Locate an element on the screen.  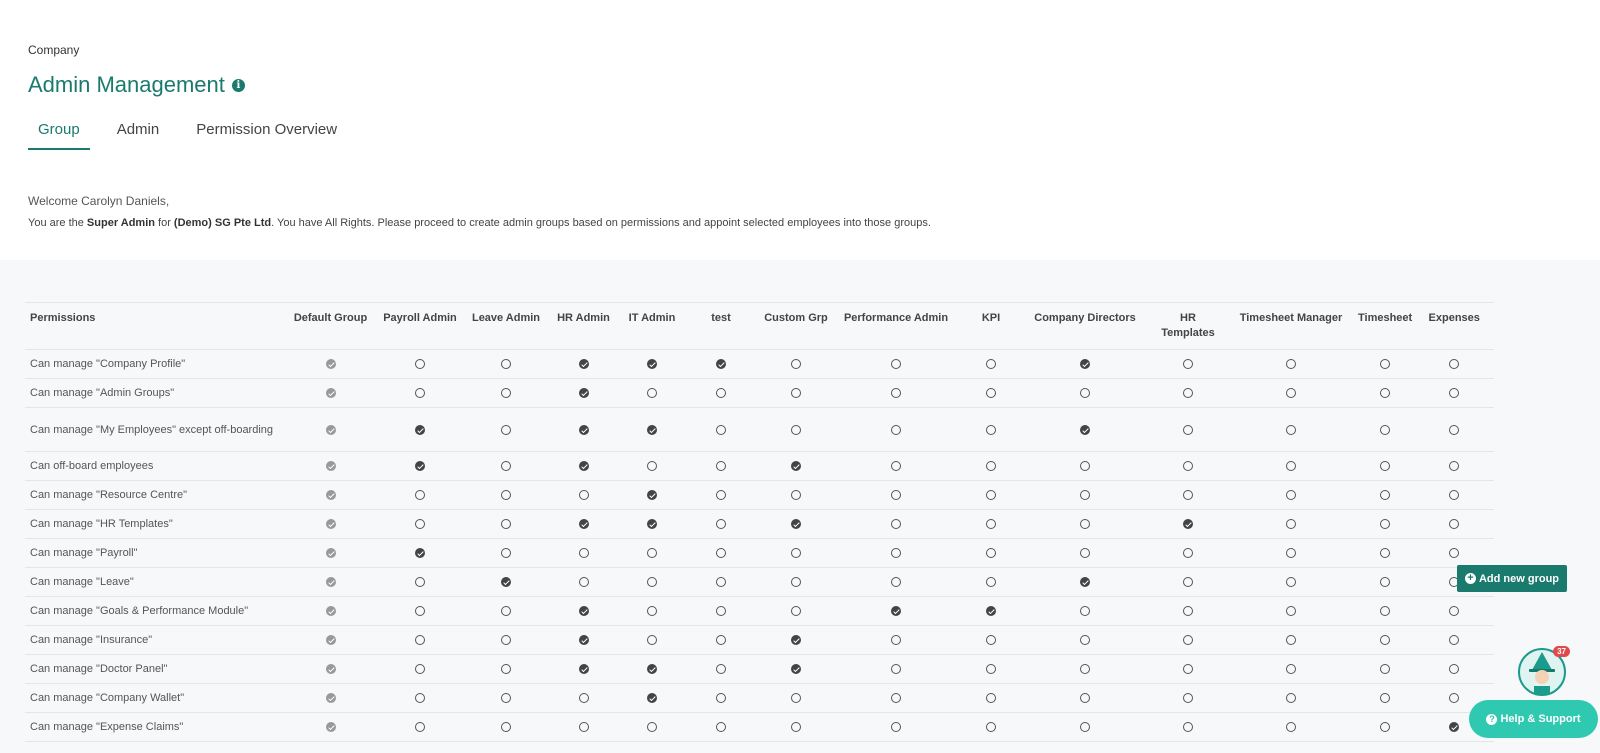
info-icon: i is located at coordinates (238, 85).